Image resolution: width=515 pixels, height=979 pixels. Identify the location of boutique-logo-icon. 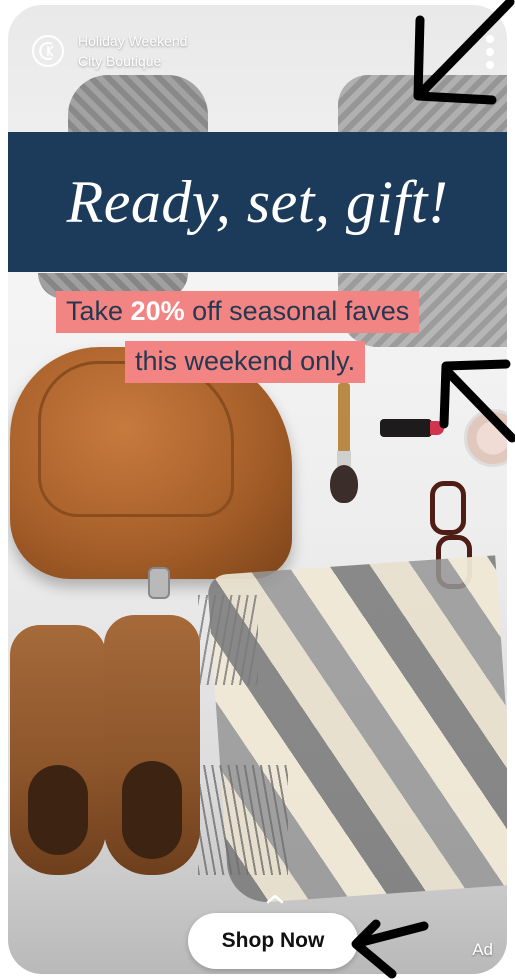
(48, 51).